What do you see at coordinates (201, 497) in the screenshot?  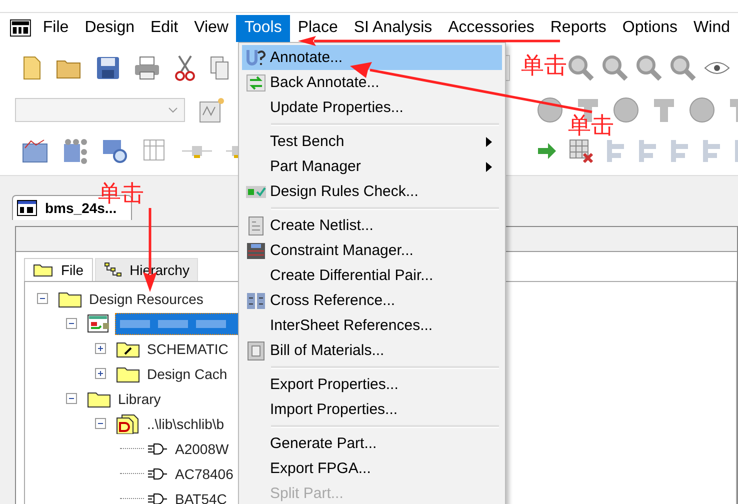 I see `tree-item: BAT54C` at bounding box center [201, 497].